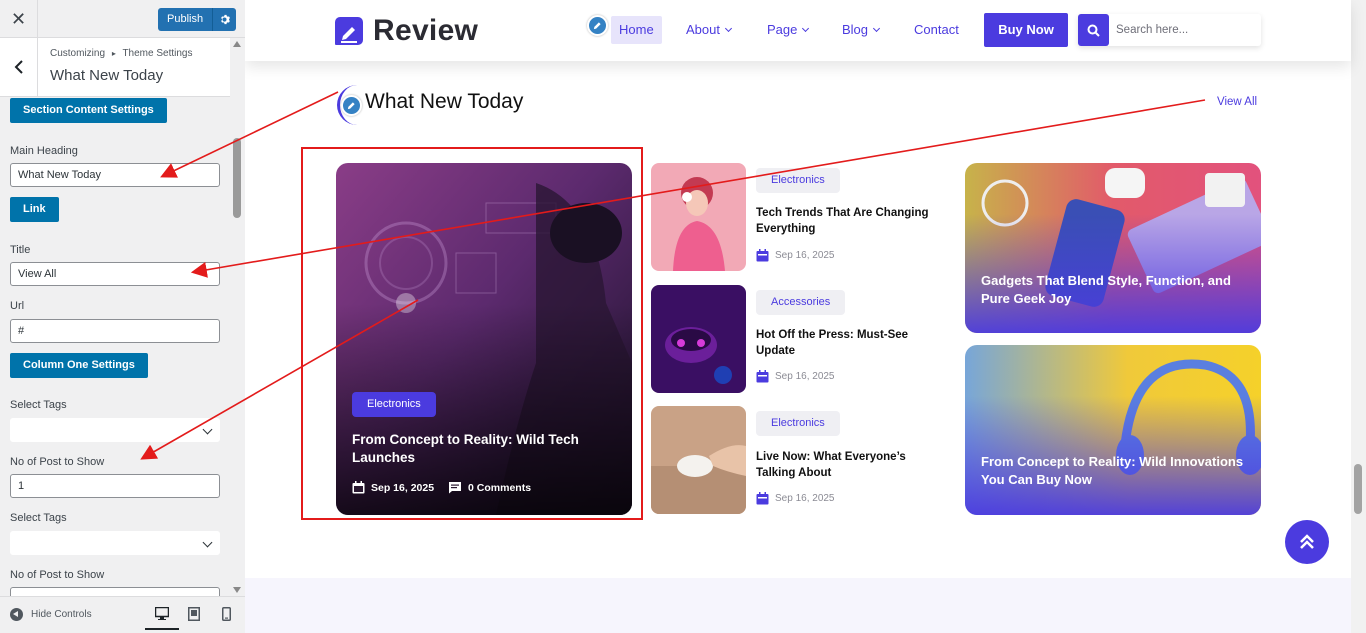 The height and width of the screenshot is (633, 1366). What do you see at coordinates (16, 614) in the screenshot?
I see `collapse-icon` at bounding box center [16, 614].